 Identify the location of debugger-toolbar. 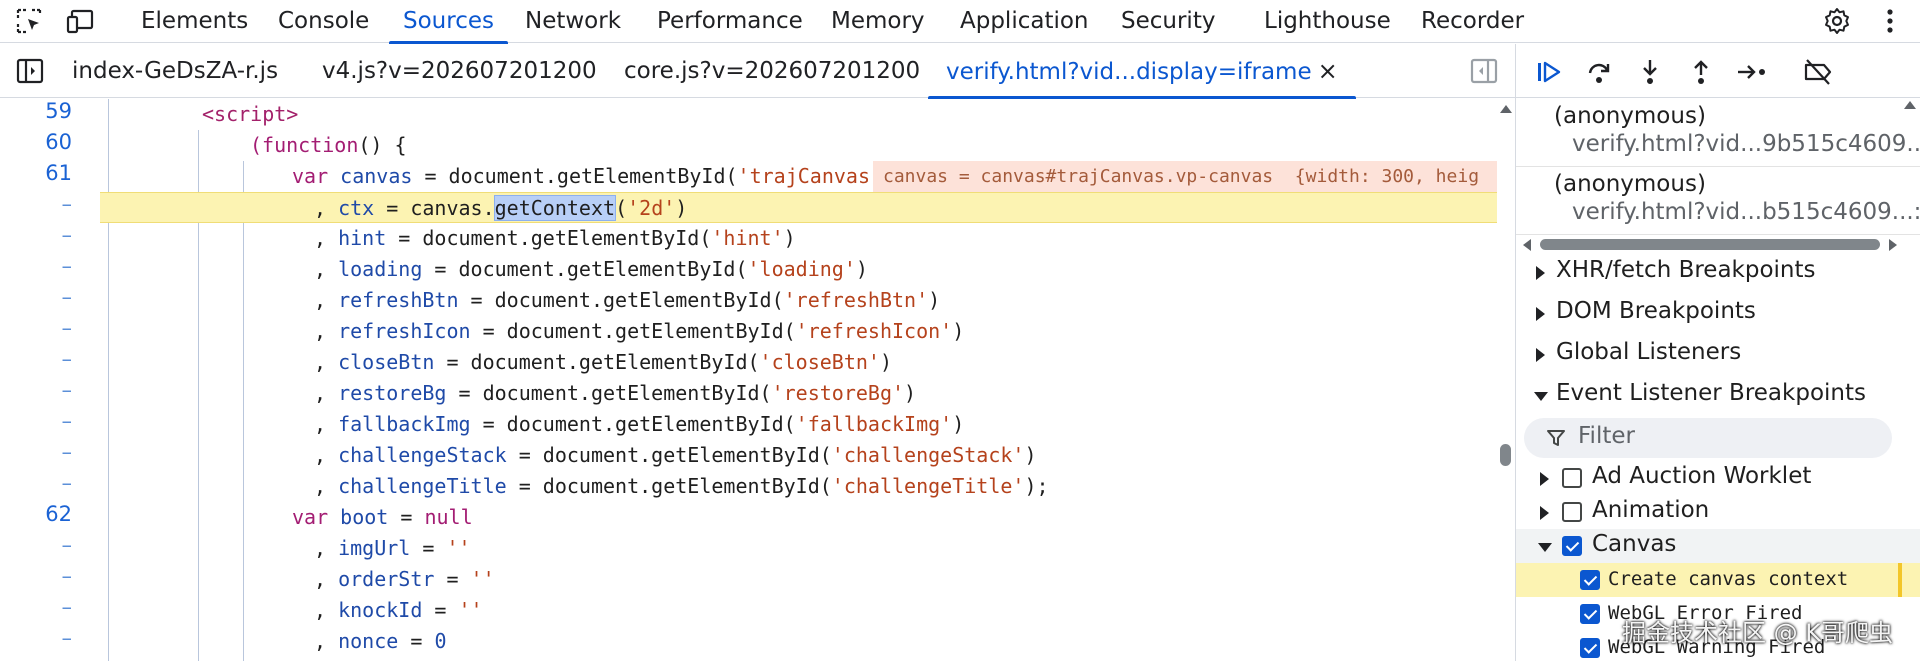
(1718, 71).